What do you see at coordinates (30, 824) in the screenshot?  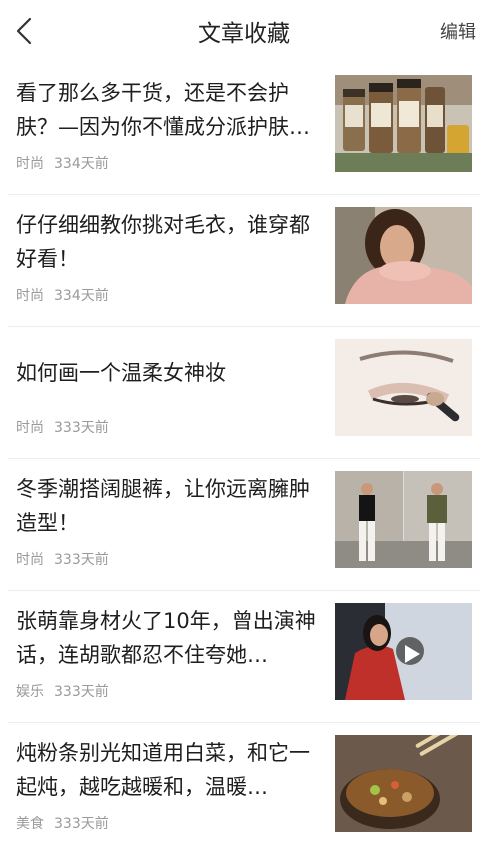 I see `article-category: 美食` at bounding box center [30, 824].